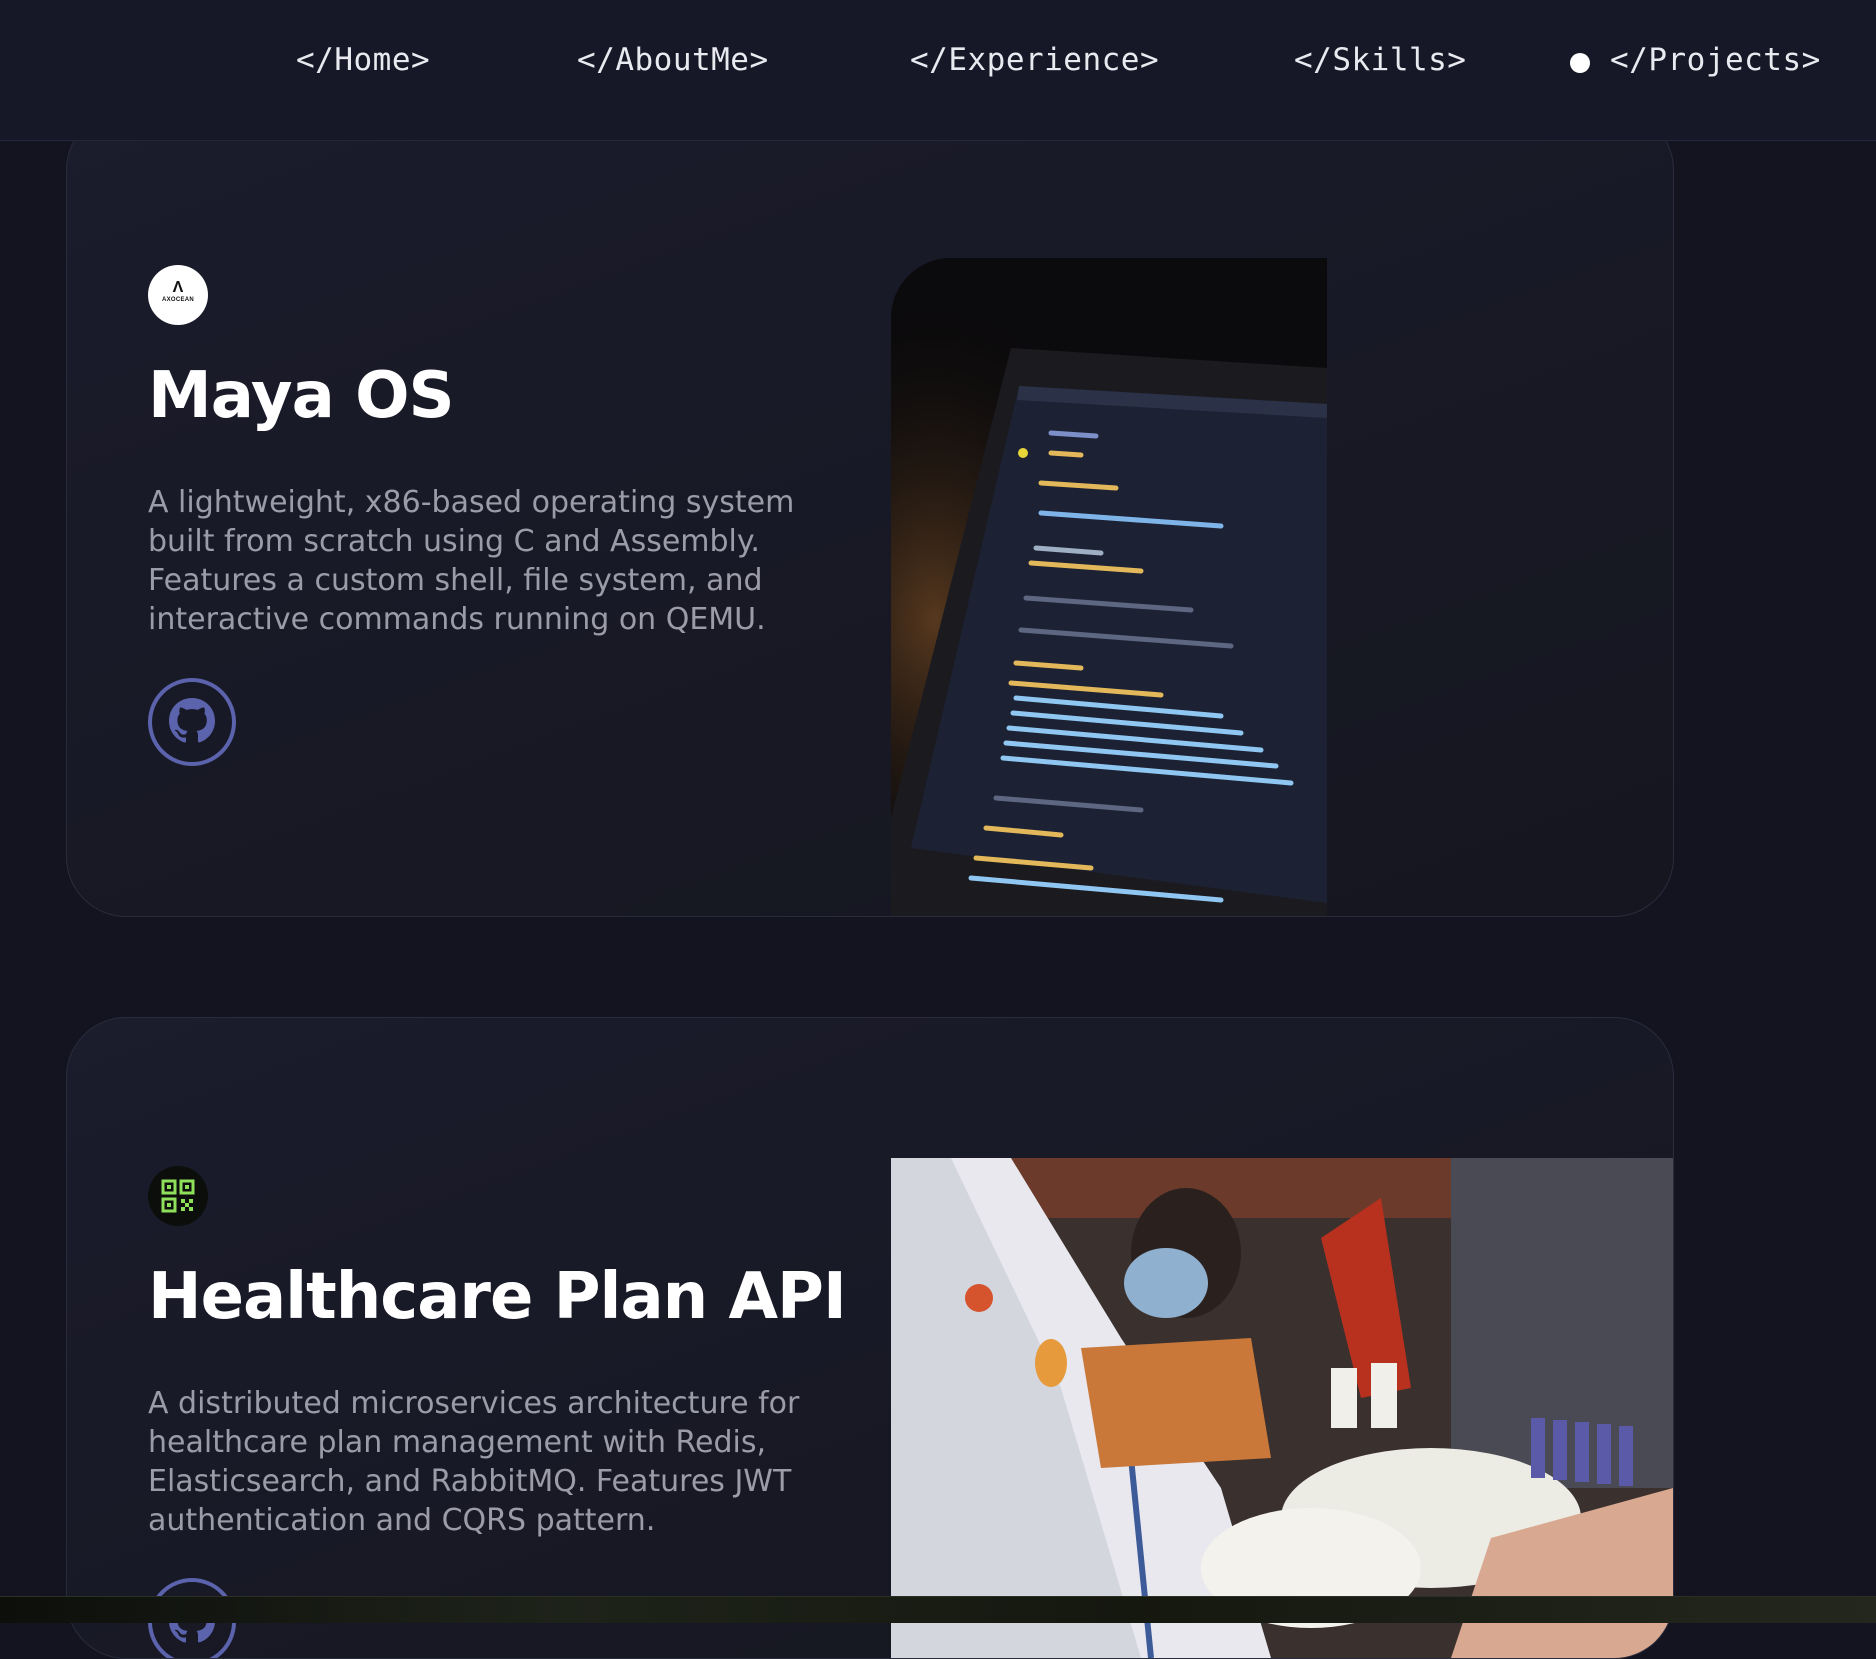 This screenshot has width=1876, height=1659. I want to click on project-title: Maya OS, so click(301, 396).